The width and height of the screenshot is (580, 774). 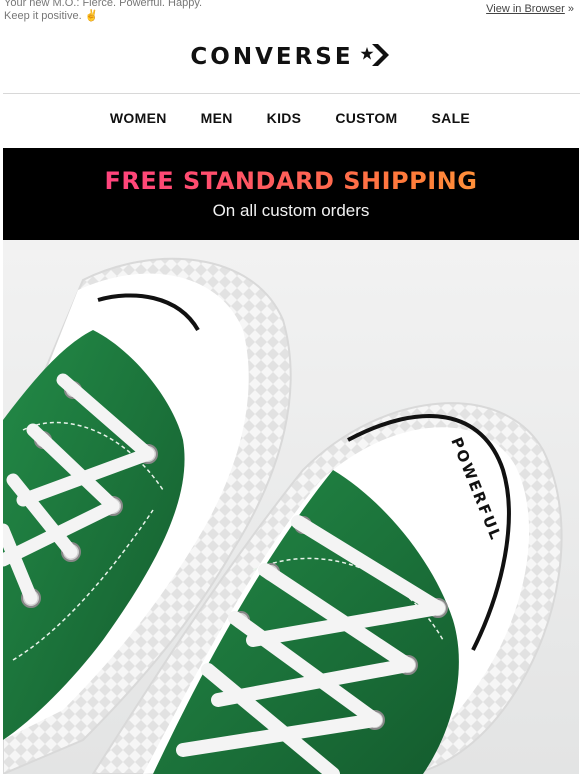 I want to click on view-in-browser: View in Browser », so click(x=530, y=9).